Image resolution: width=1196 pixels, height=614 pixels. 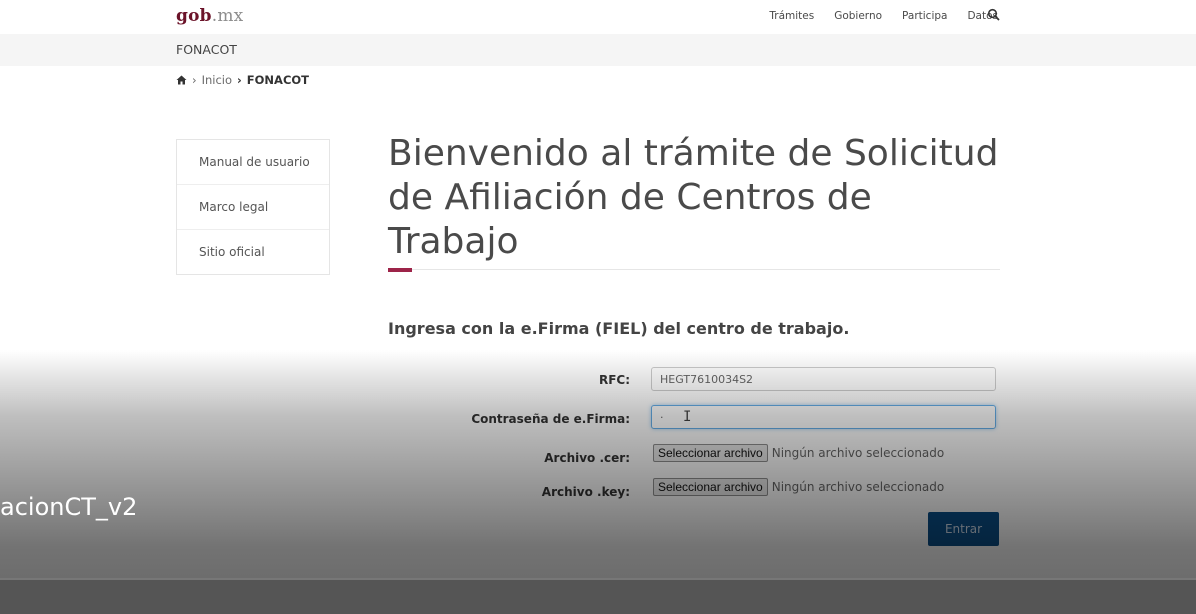 I want to click on home-icon, so click(x=181, y=80).